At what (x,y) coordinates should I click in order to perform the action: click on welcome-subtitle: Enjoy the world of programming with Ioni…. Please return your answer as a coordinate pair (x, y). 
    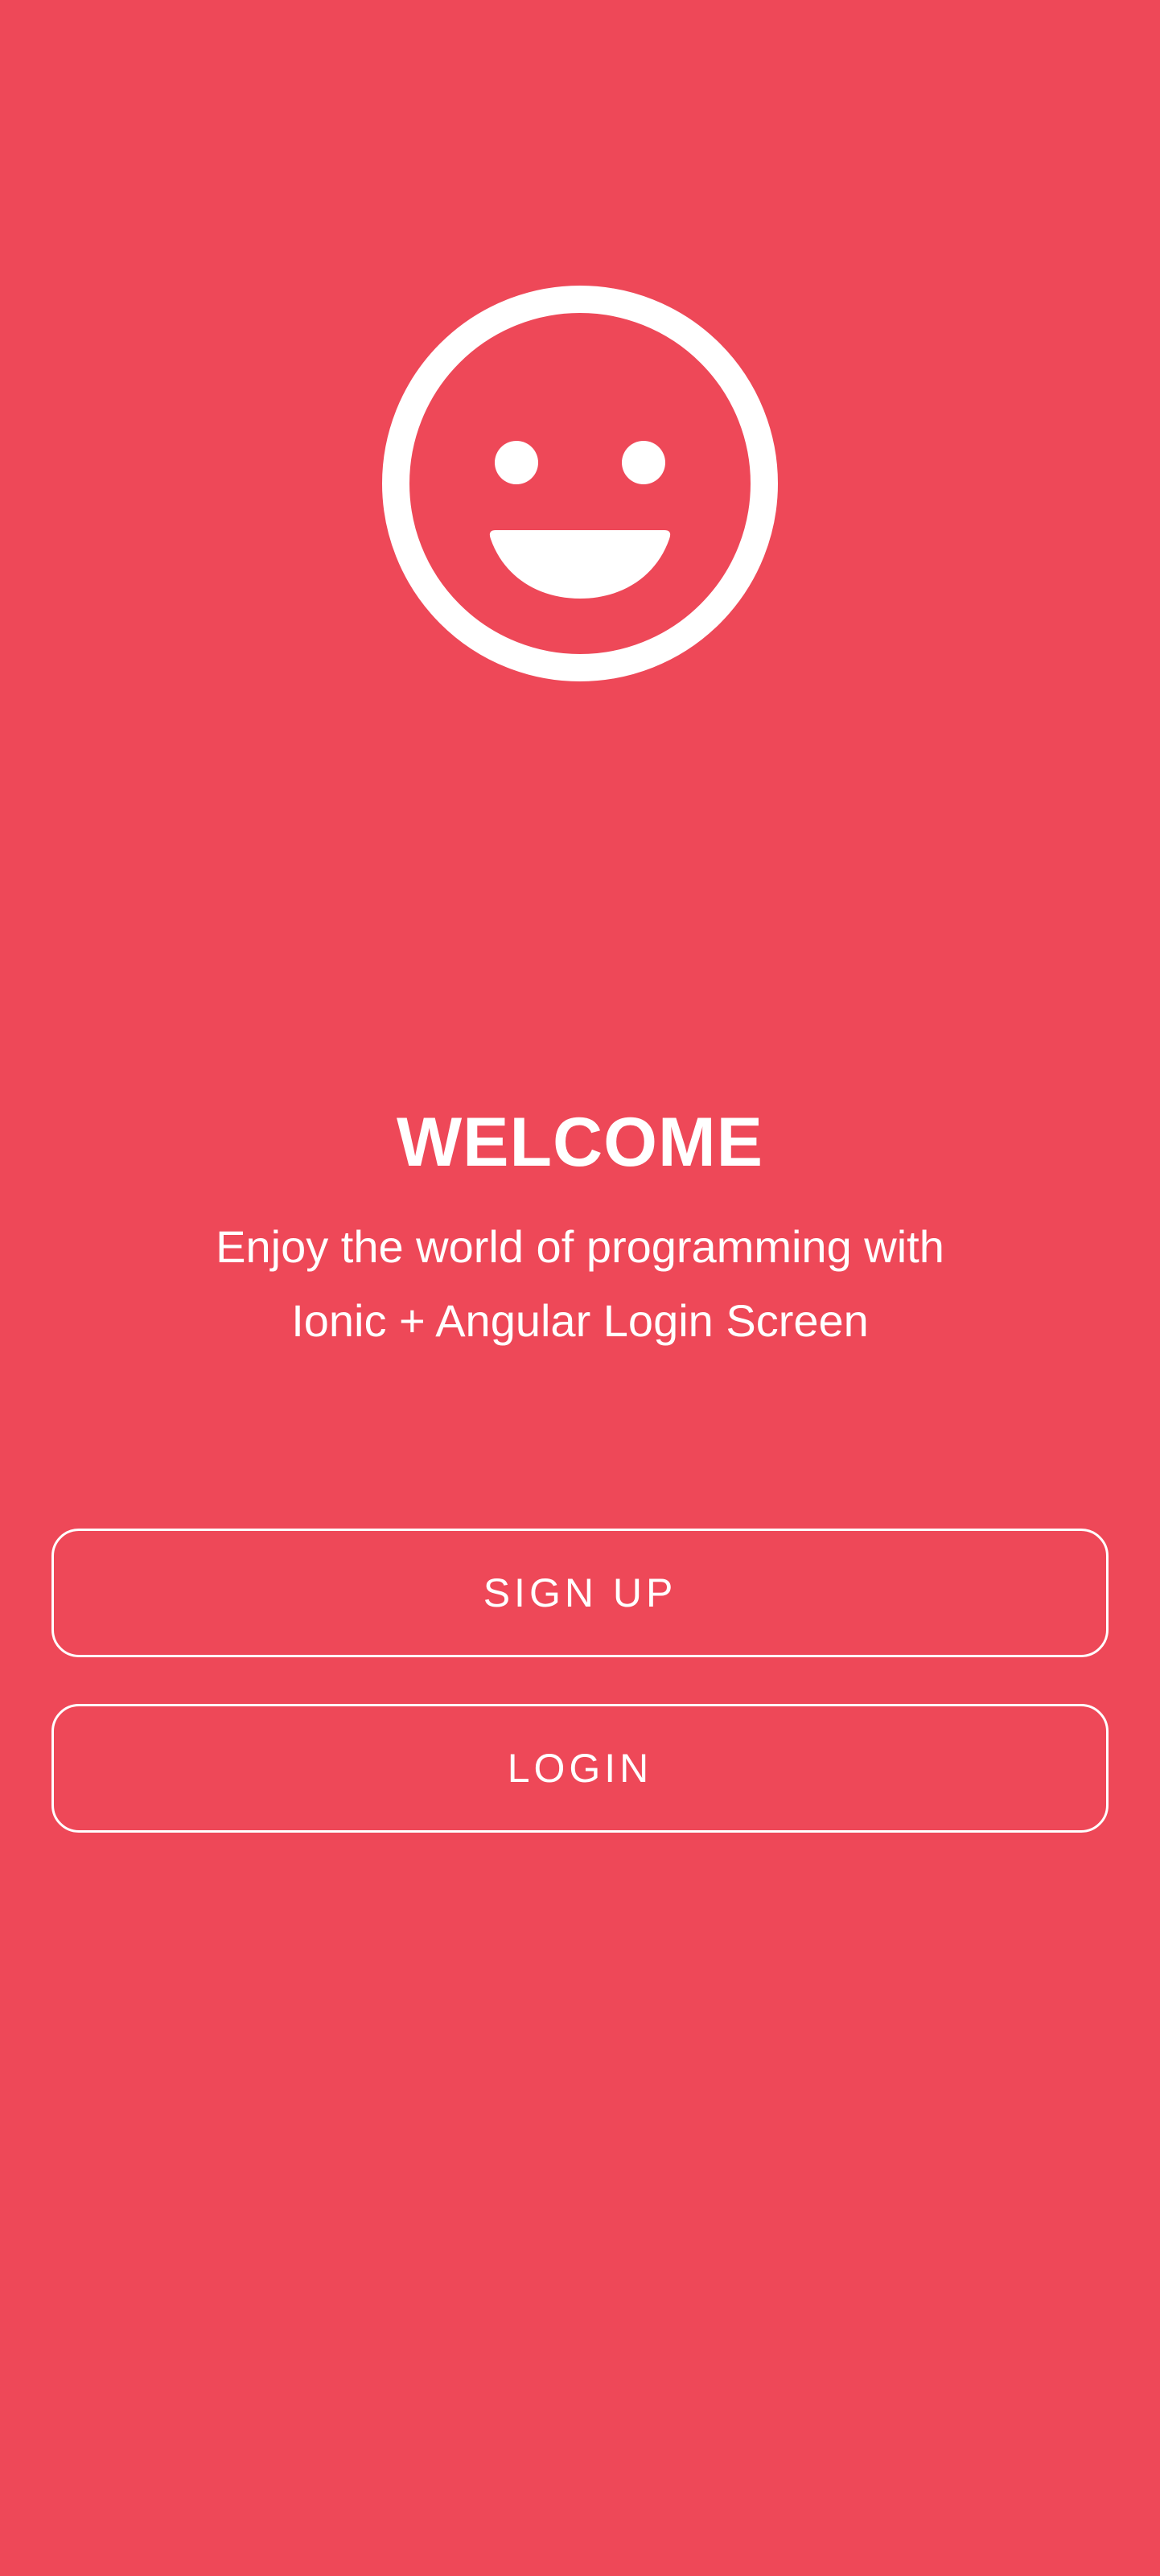
    Looking at the image, I should click on (580, 1284).